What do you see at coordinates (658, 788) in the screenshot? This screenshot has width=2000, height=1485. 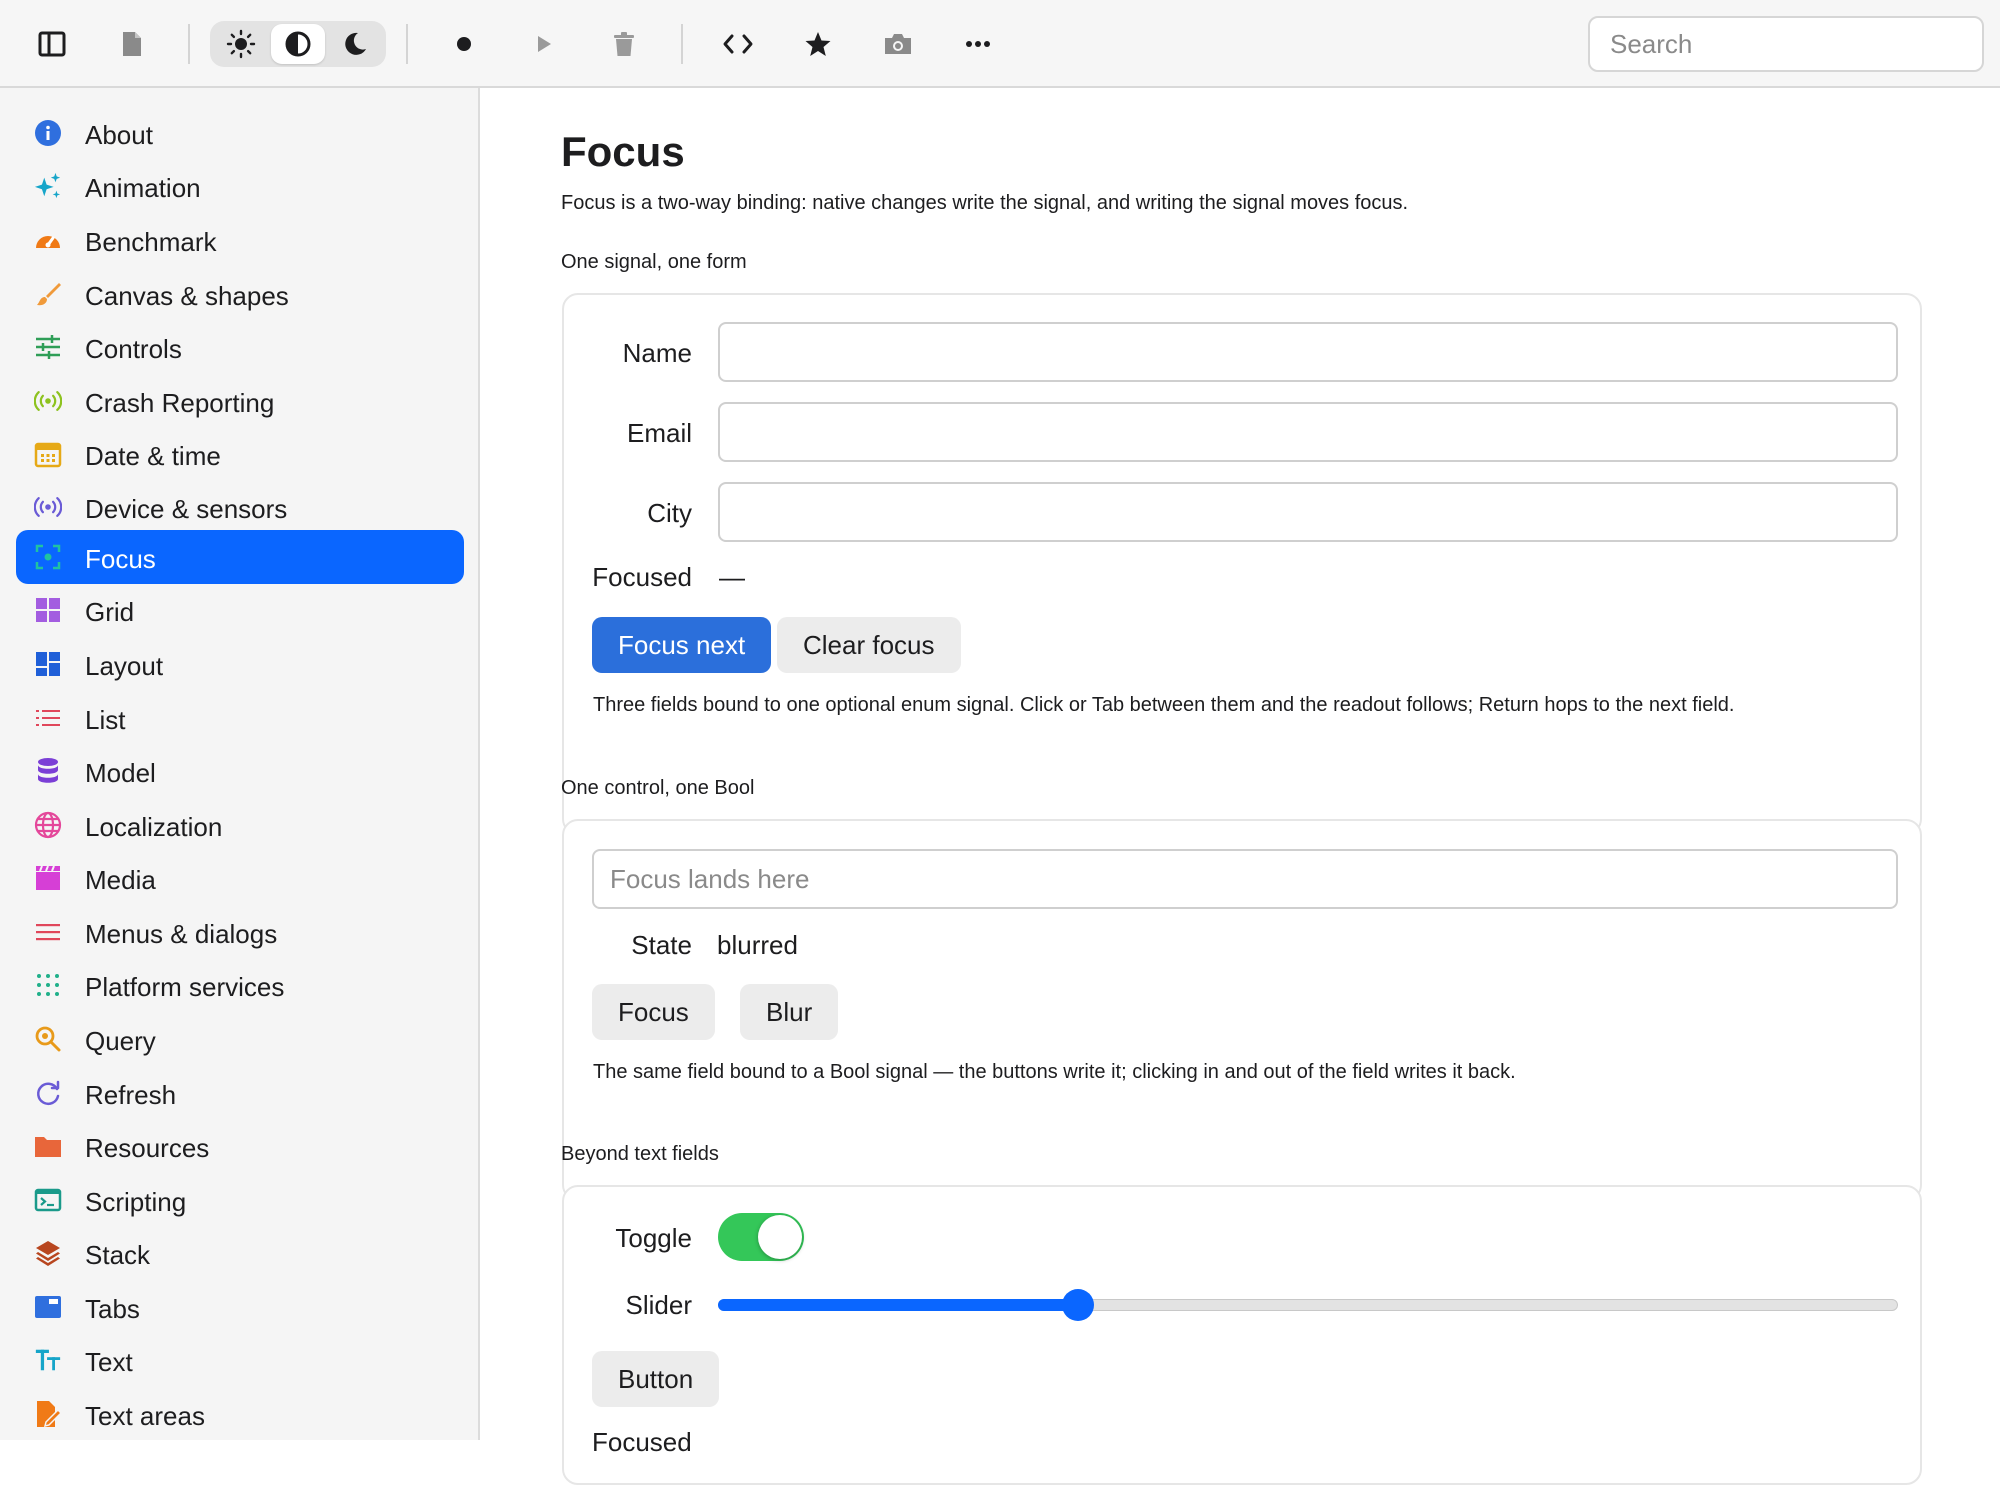 I see `section-heading: One control, one Bool` at bounding box center [658, 788].